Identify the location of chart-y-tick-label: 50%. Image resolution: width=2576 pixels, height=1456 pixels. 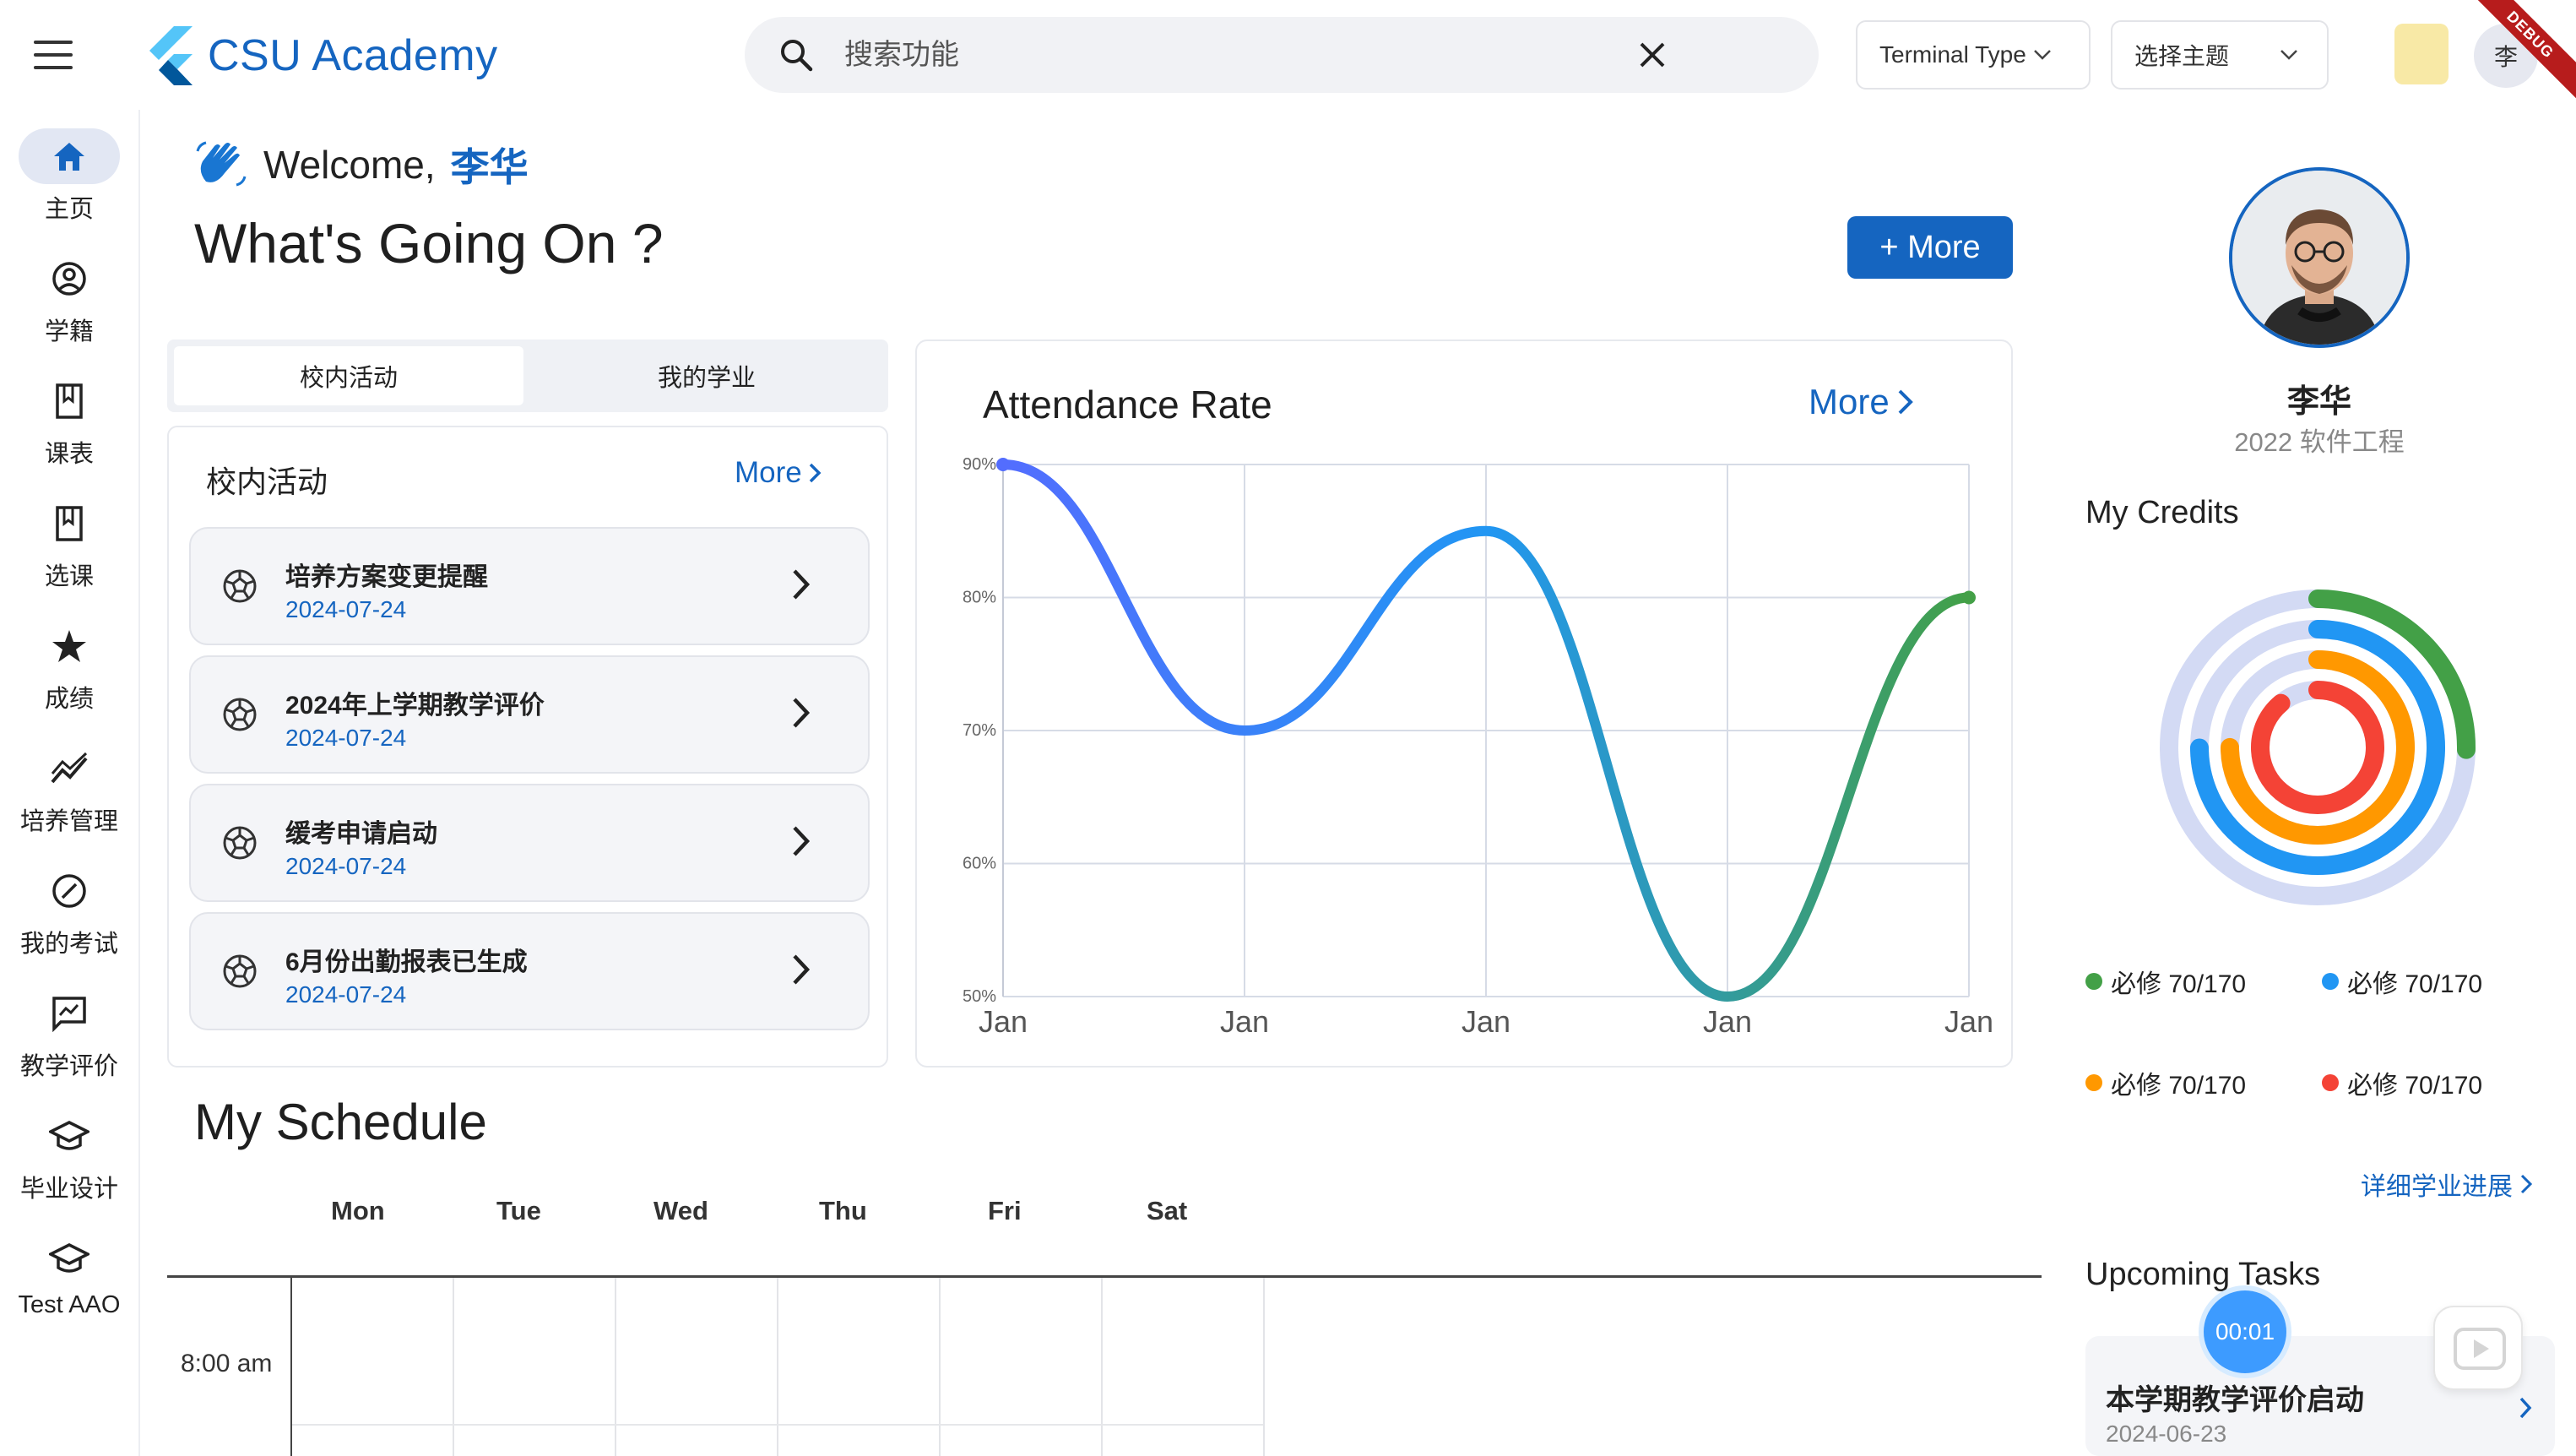
(980, 996).